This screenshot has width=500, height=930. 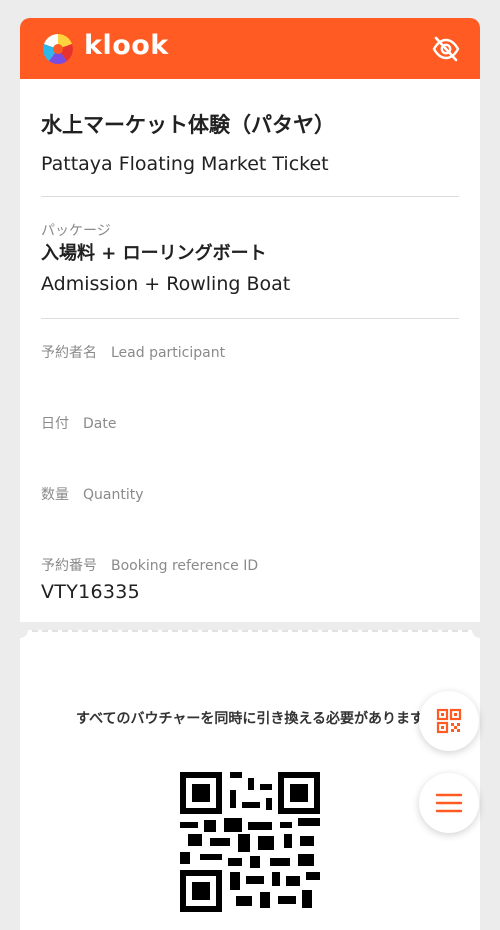 What do you see at coordinates (91, 592) in the screenshot?
I see `booking-reference-id: VTY16335` at bounding box center [91, 592].